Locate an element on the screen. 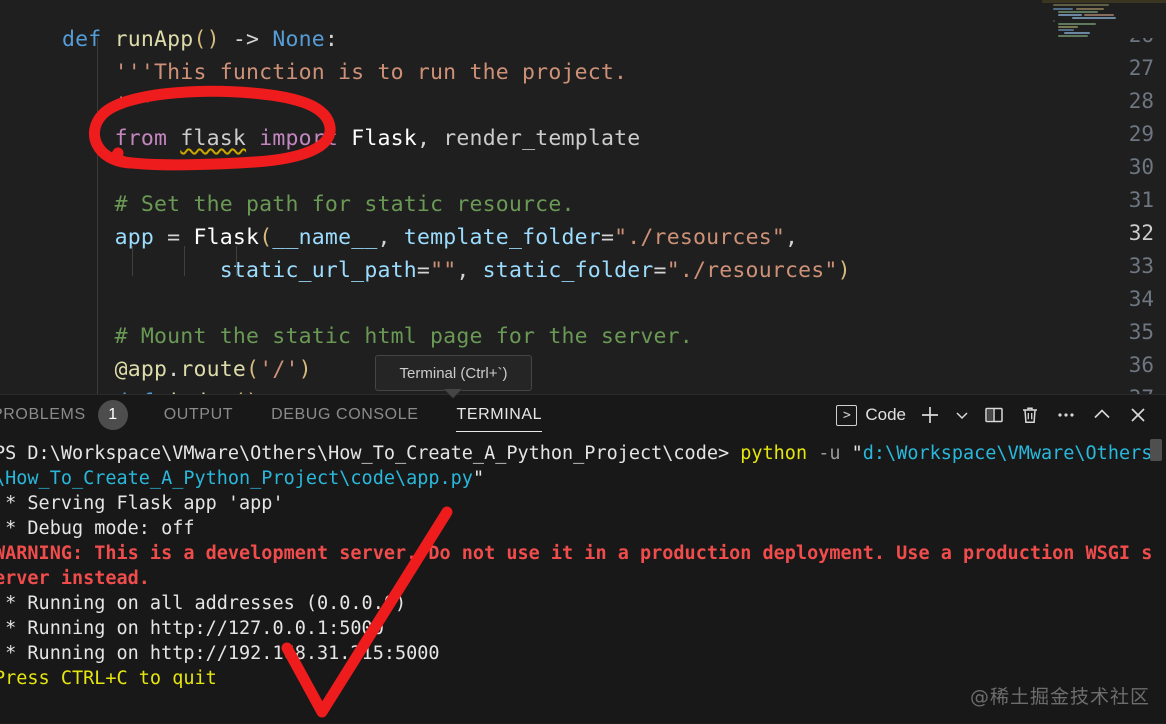 This screenshot has width=1166, height=724. line-number: 28 is located at coordinates (1141, 101).